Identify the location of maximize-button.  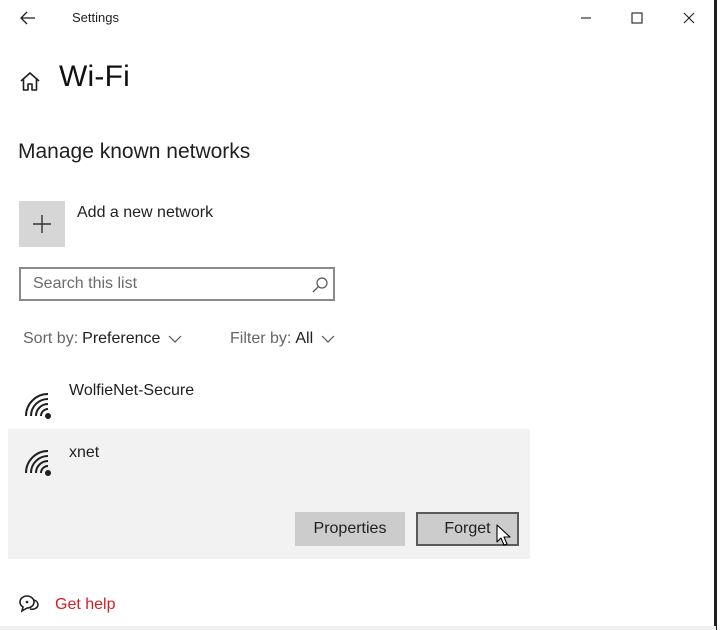
(637, 18).